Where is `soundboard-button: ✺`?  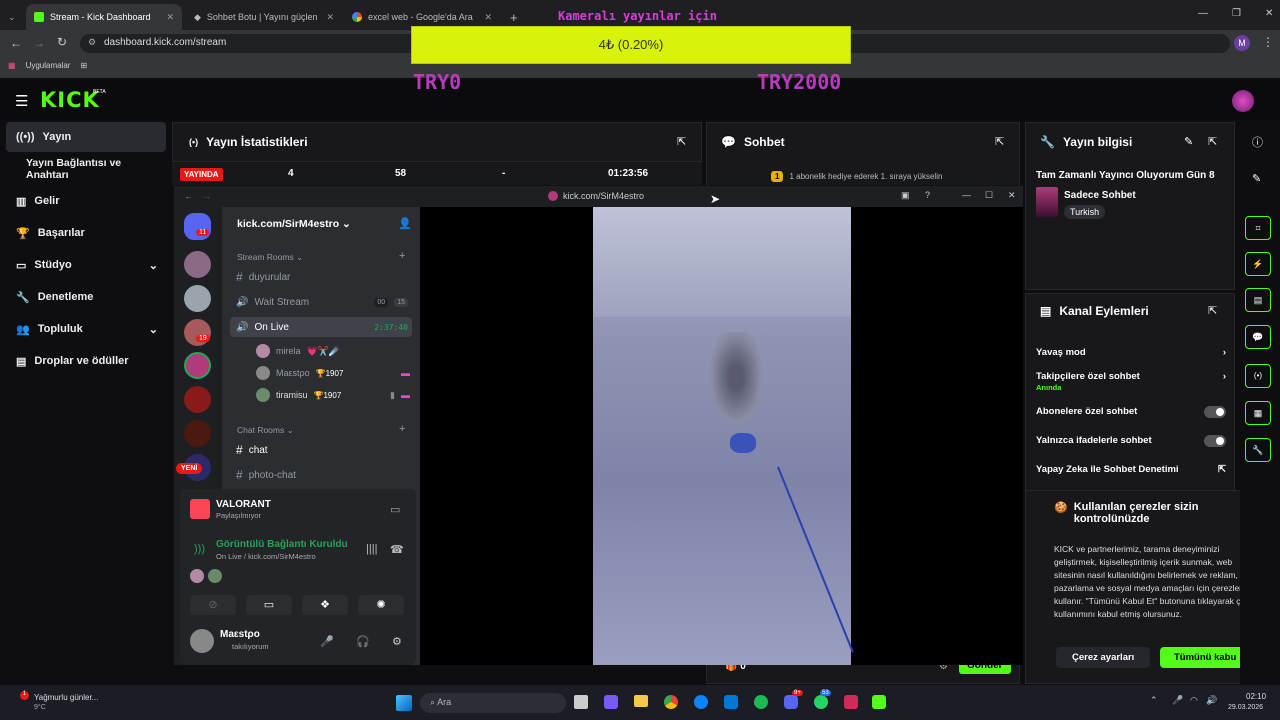
soundboard-button: ✺ is located at coordinates (381, 605).